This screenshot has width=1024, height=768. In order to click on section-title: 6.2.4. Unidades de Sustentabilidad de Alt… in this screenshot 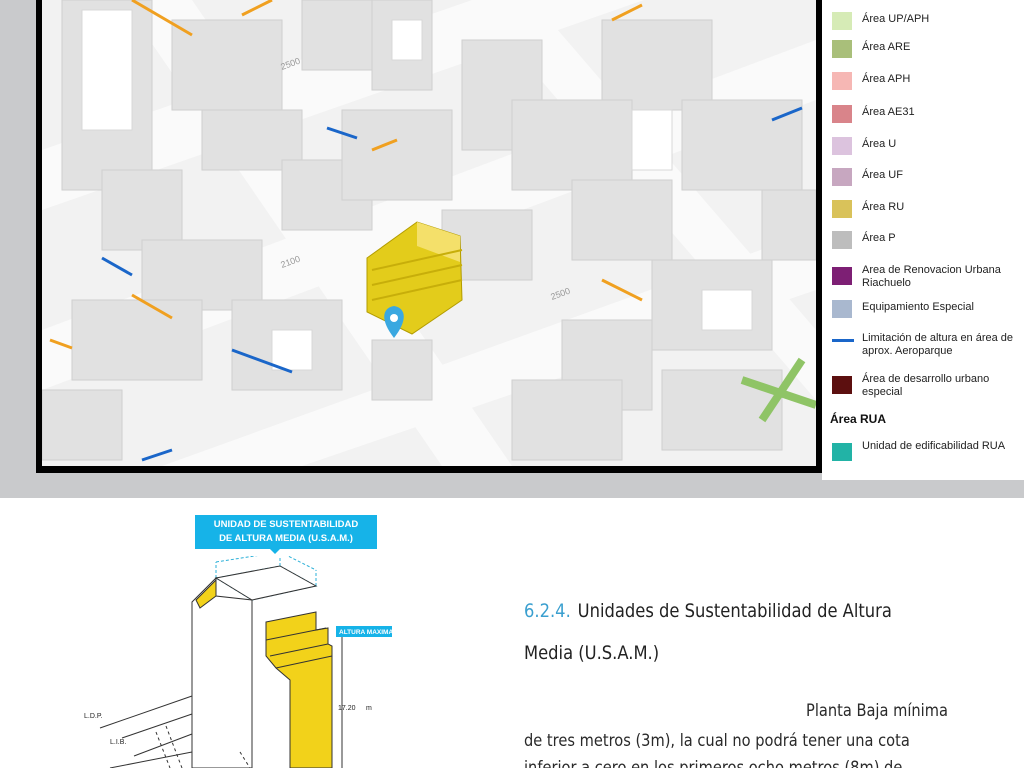, I will do `click(726, 632)`.